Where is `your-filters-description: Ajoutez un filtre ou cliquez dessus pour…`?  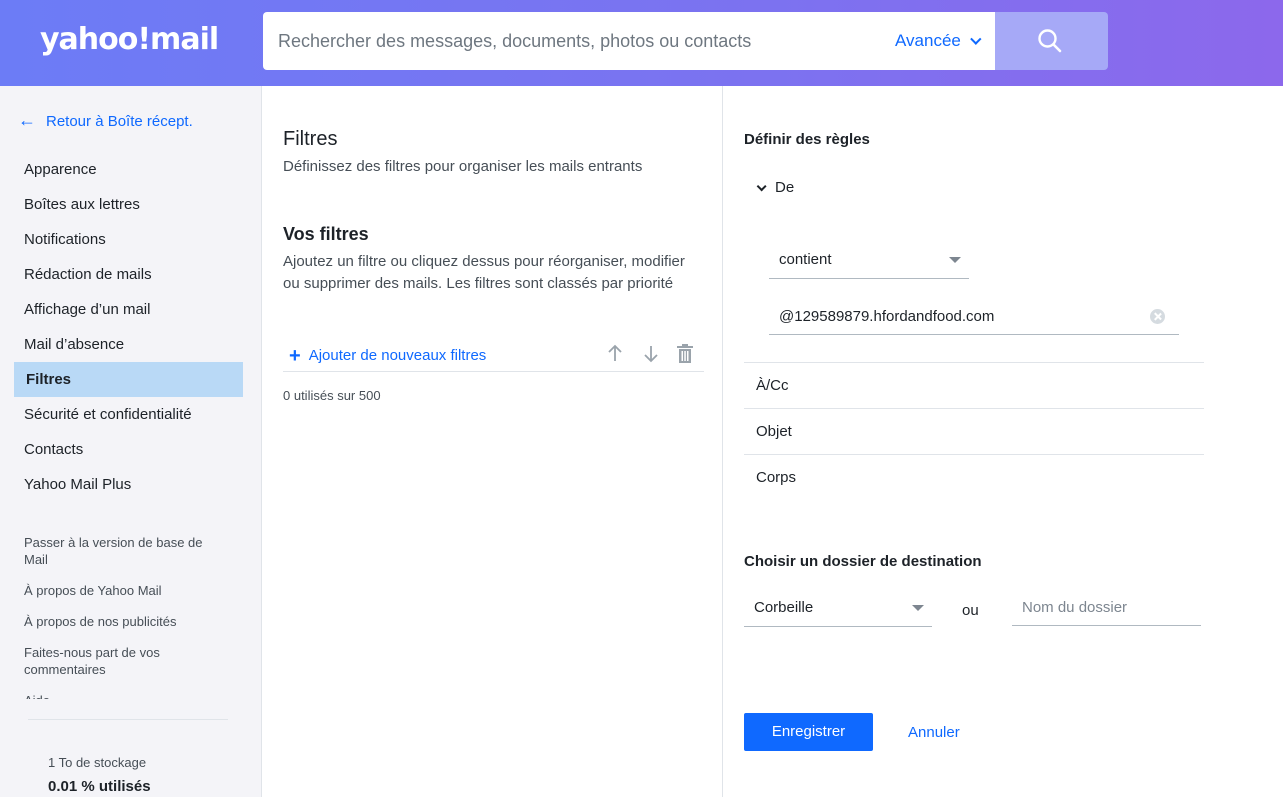 your-filters-description: Ajoutez un filtre ou cliquez dessus pour… is located at coordinates (484, 272).